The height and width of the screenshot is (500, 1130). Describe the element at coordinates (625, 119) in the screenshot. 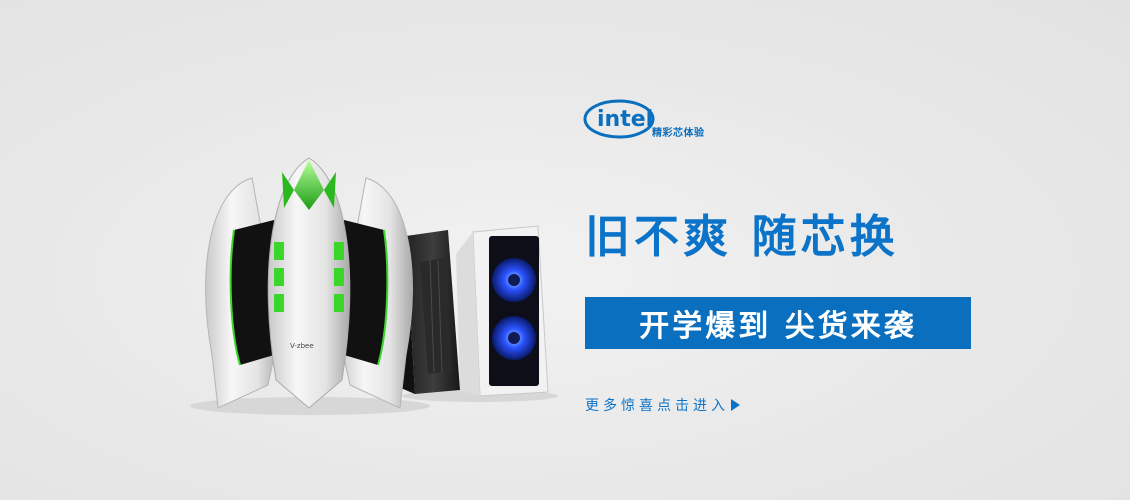

I see `intel-logo-text: intel` at that location.